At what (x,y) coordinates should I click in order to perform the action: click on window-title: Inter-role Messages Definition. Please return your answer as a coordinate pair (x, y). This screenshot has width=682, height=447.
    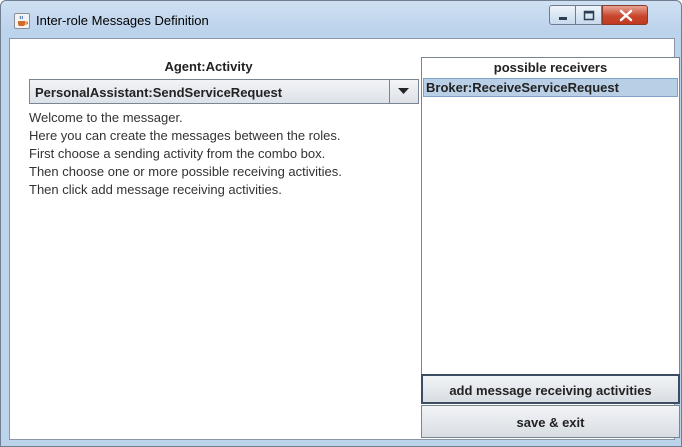
    Looking at the image, I should click on (122, 20).